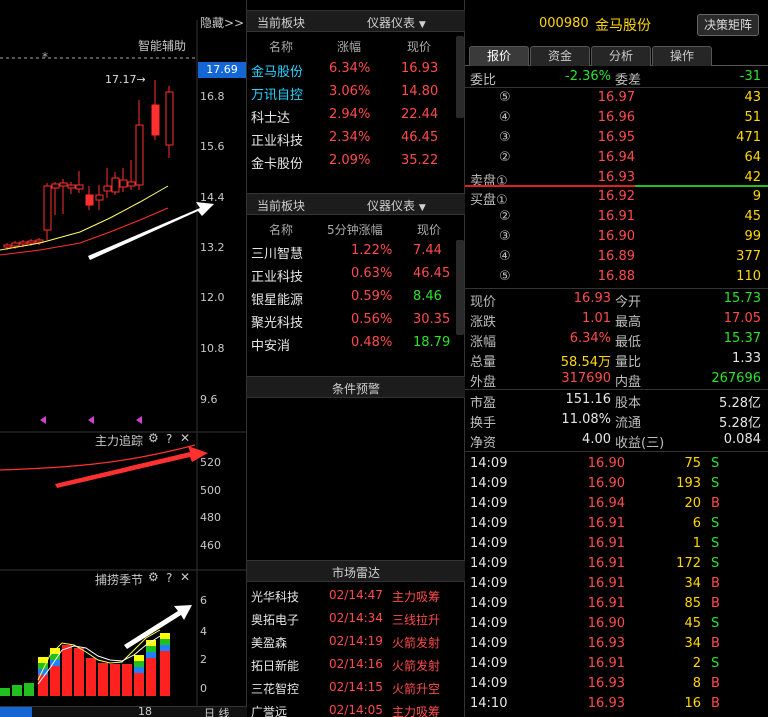 The image size is (768, 717). I want to click on list-item: 广誉远 02/14:05 主力吸筹, so click(356, 708).